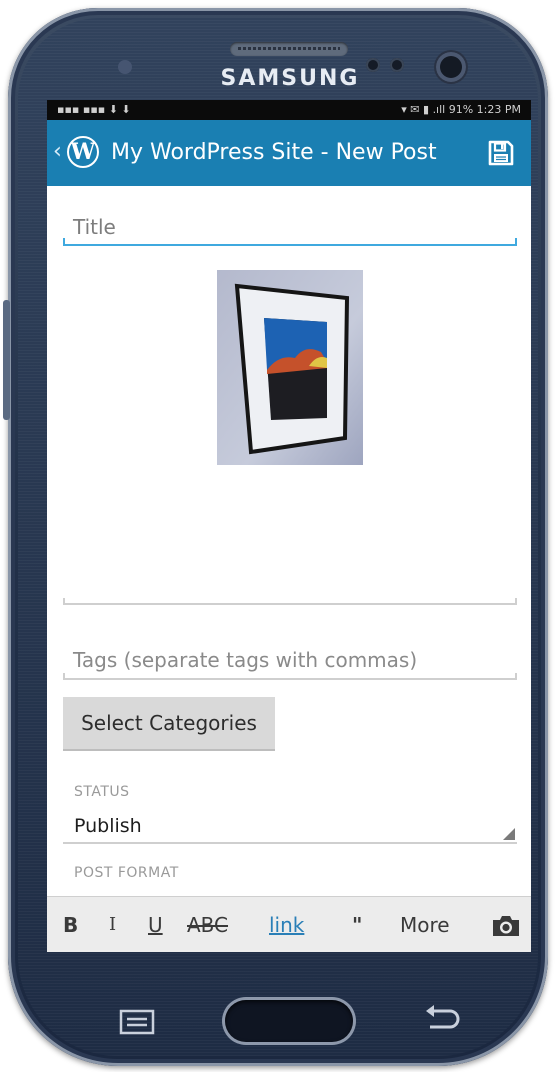 Image resolution: width=556 pixels, height=1072 pixels. I want to click on post-content-area, so click(290, 601).